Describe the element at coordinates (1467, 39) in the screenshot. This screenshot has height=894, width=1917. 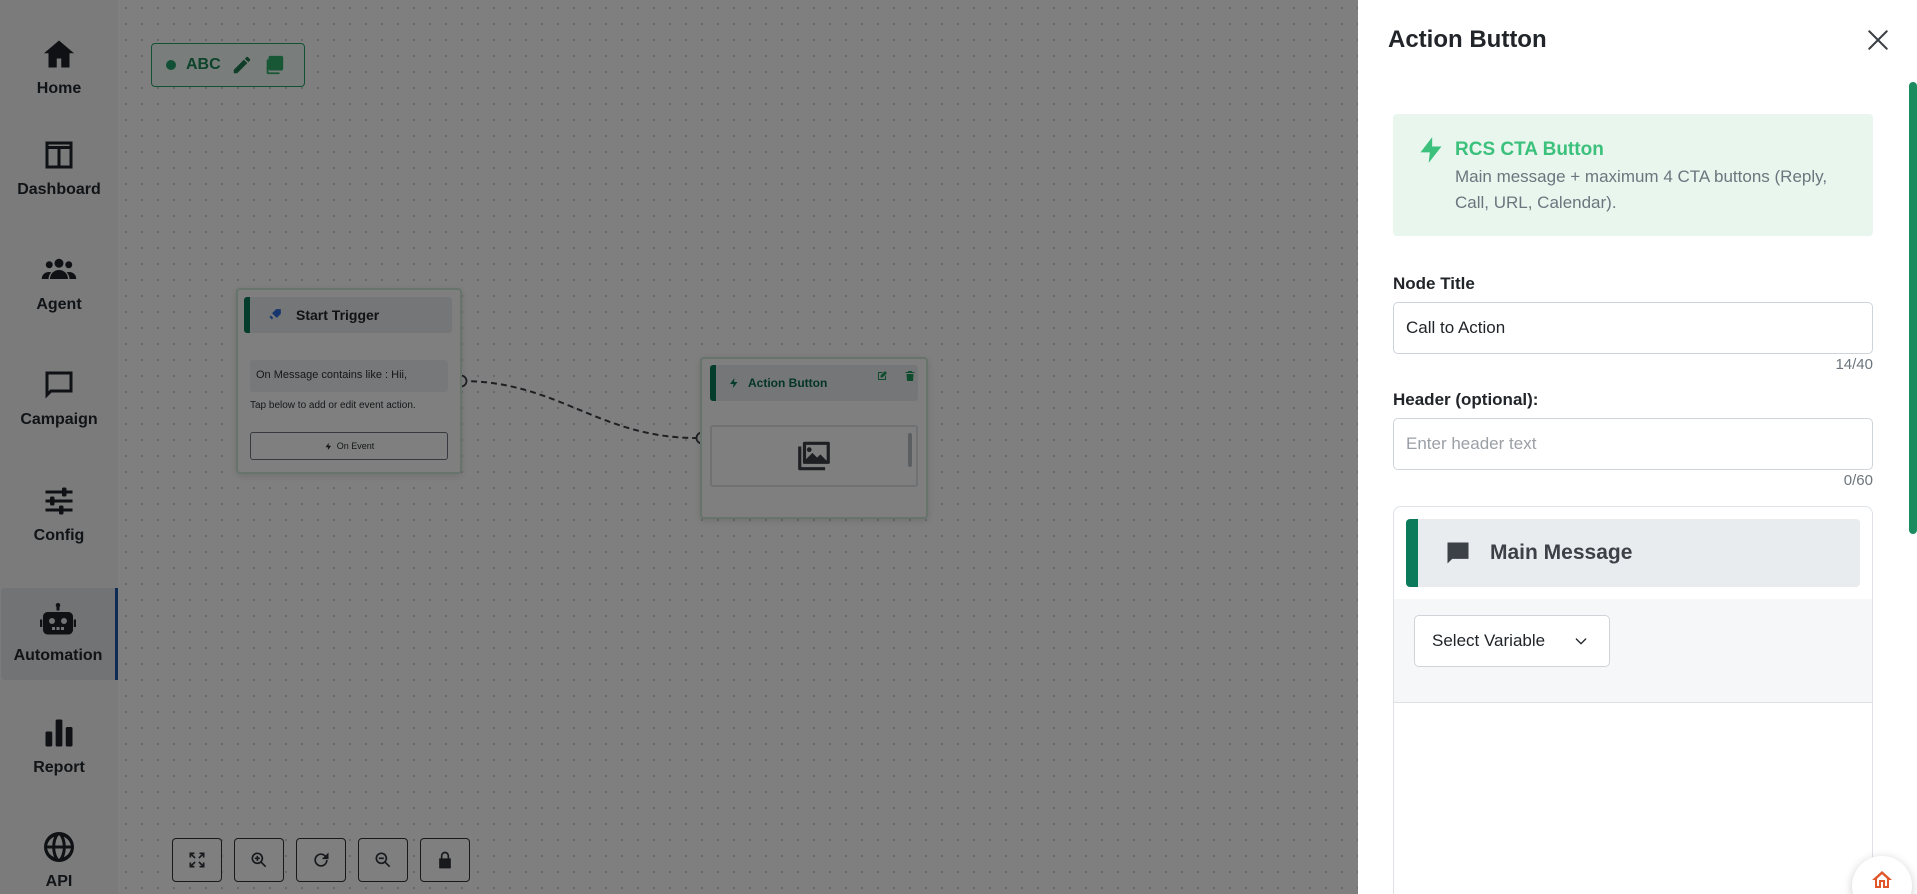
I see `panel-title: Action Button` at that location.